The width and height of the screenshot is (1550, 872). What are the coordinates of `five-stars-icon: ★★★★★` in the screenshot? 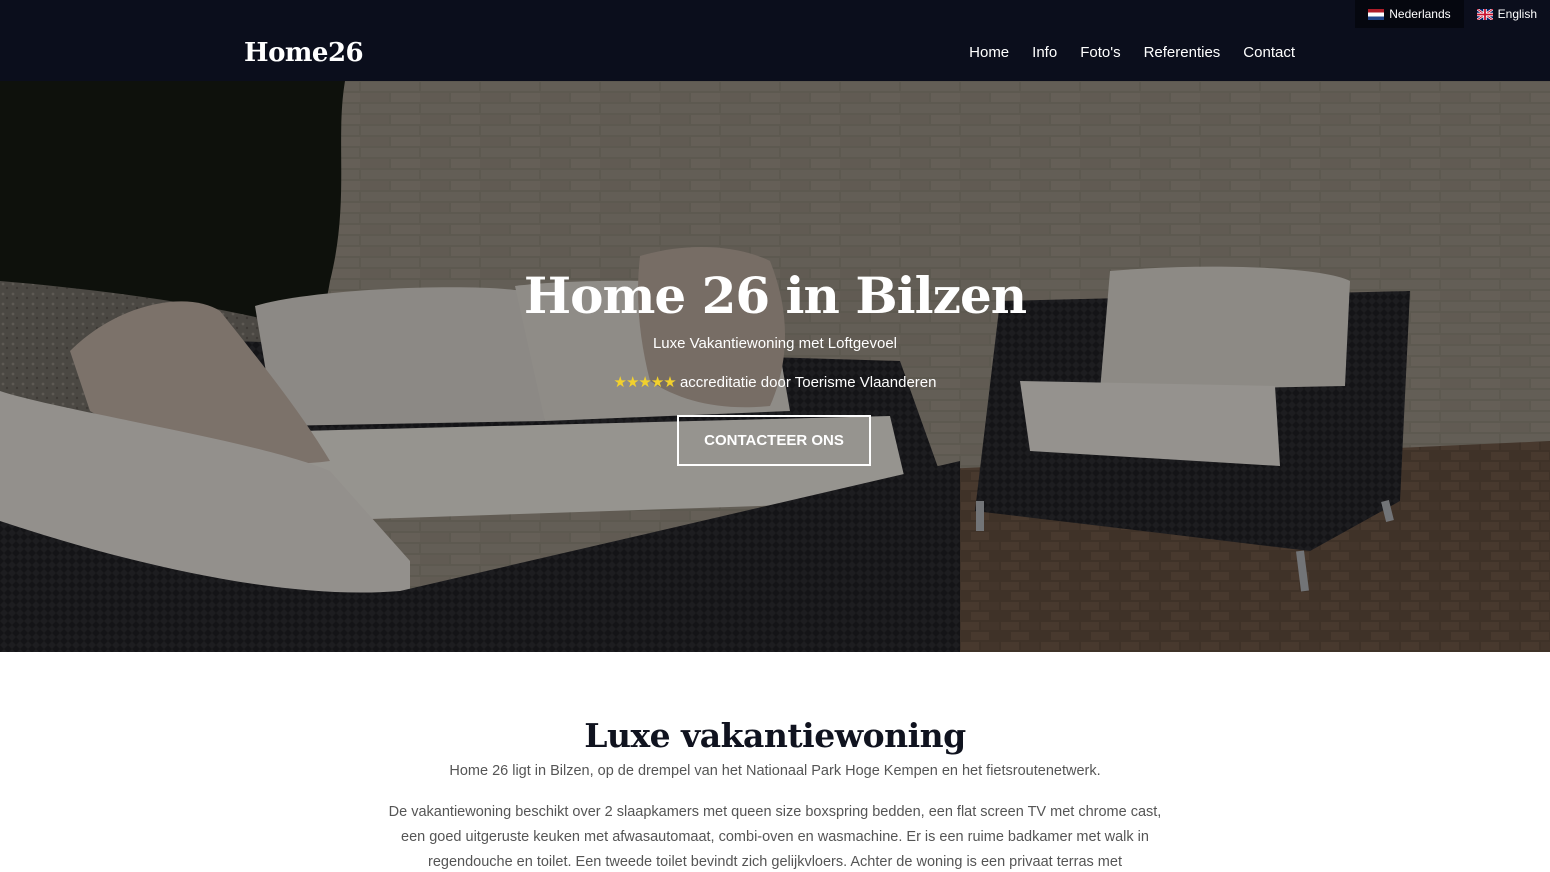 It's located at (645, 382).